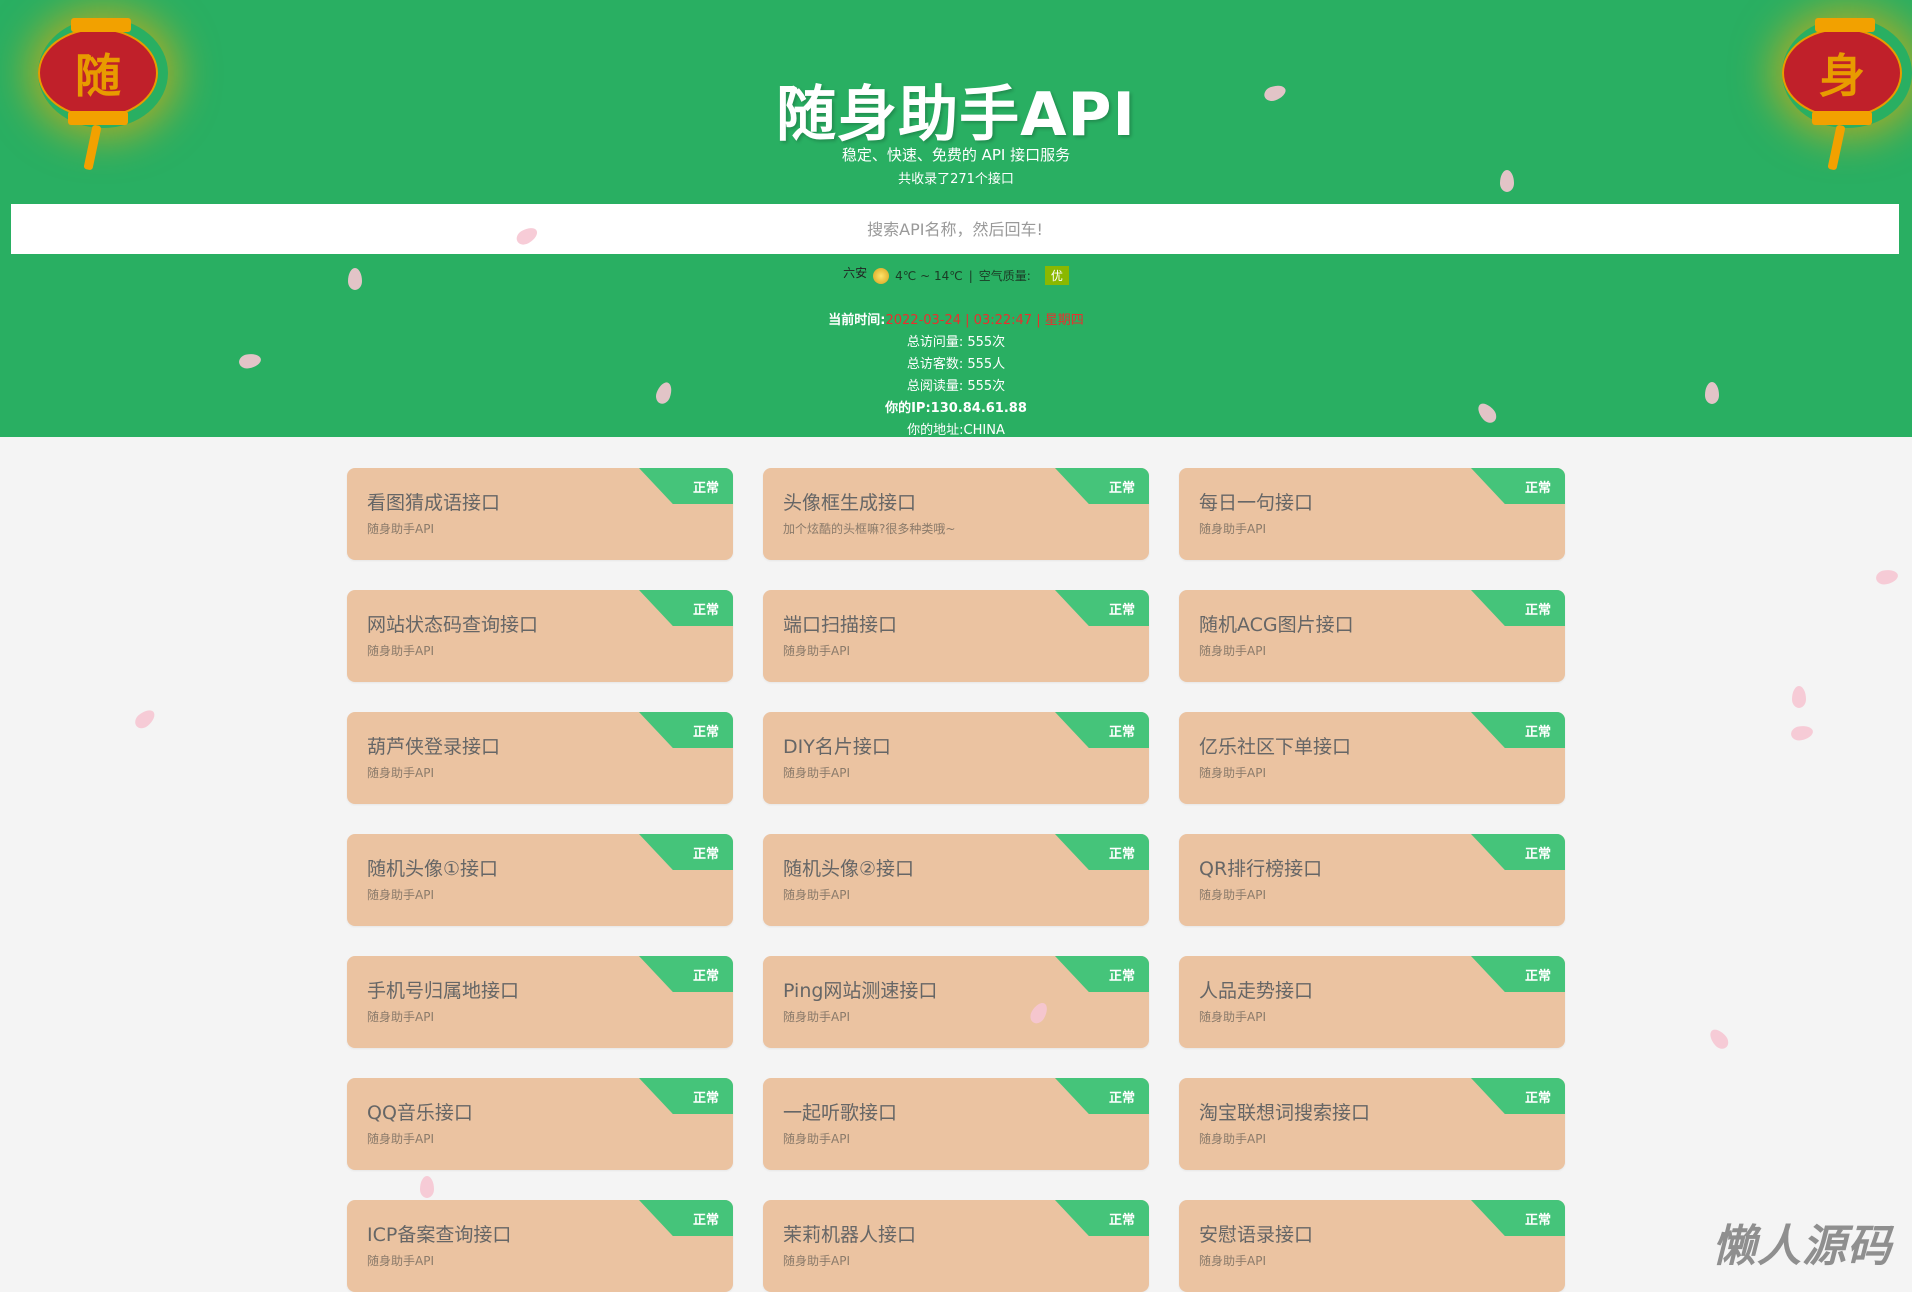 The width and height of the screenshot is (1912, 1292). Describe the element at coordinates (1256, 503) in the screenshot. I see `api-name: 每日一句接口` at that location.